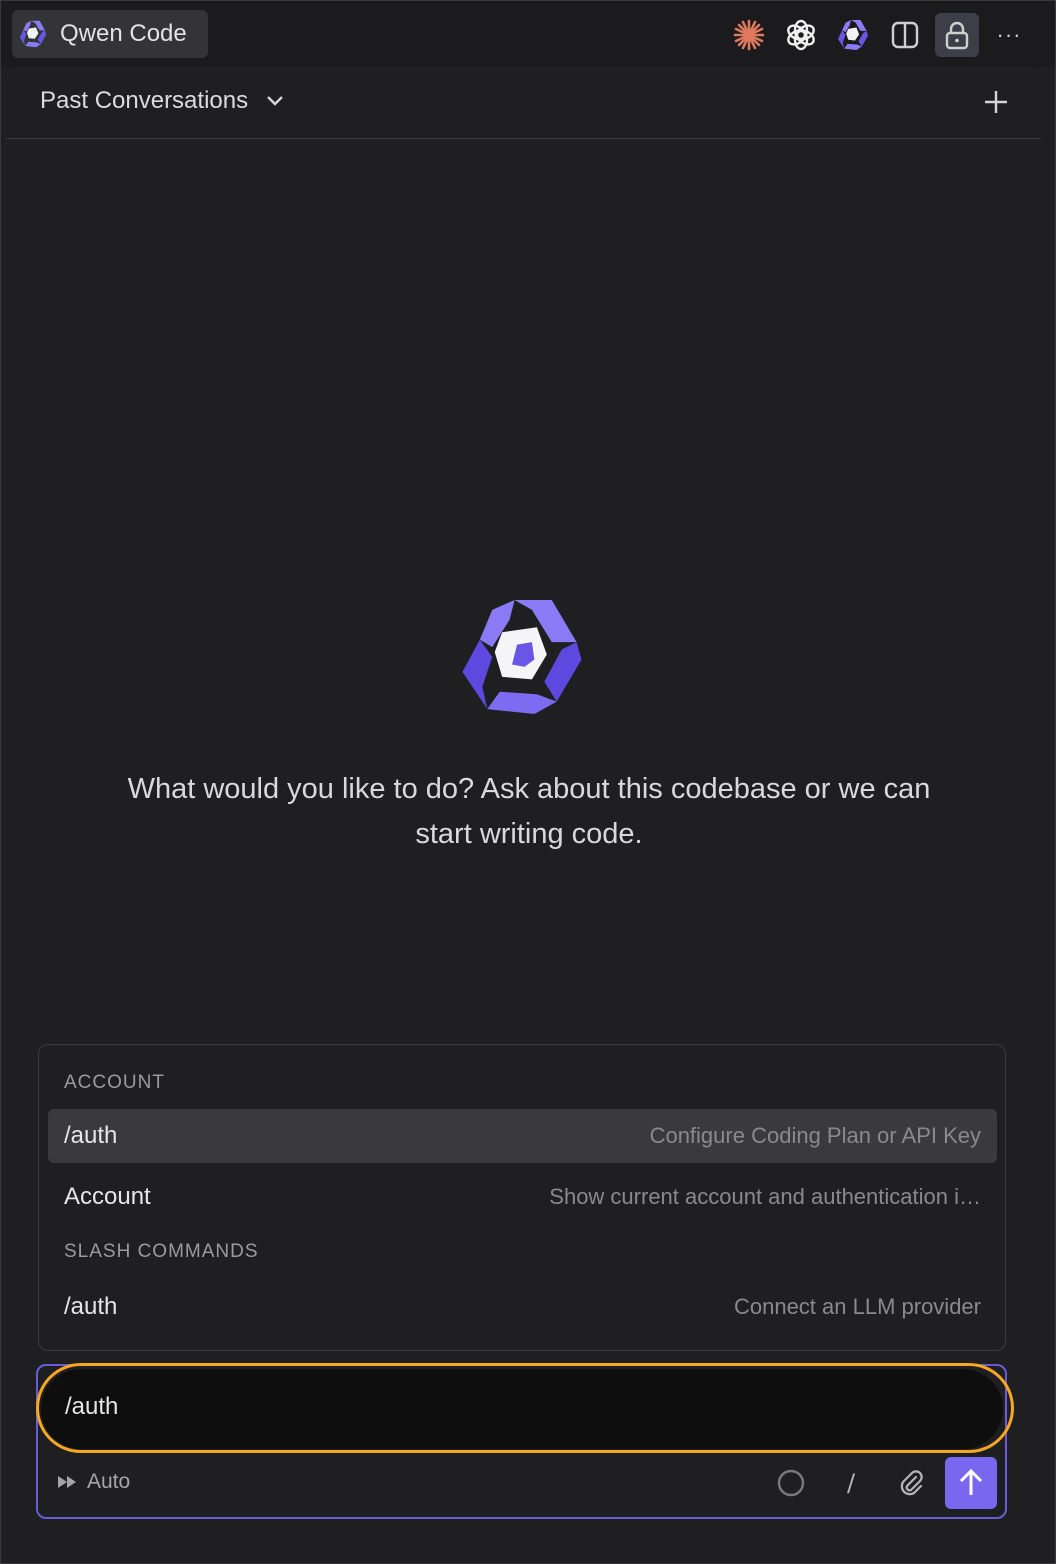  I want to click on tab-bar: Qwen Code ···, so click(528, 34).